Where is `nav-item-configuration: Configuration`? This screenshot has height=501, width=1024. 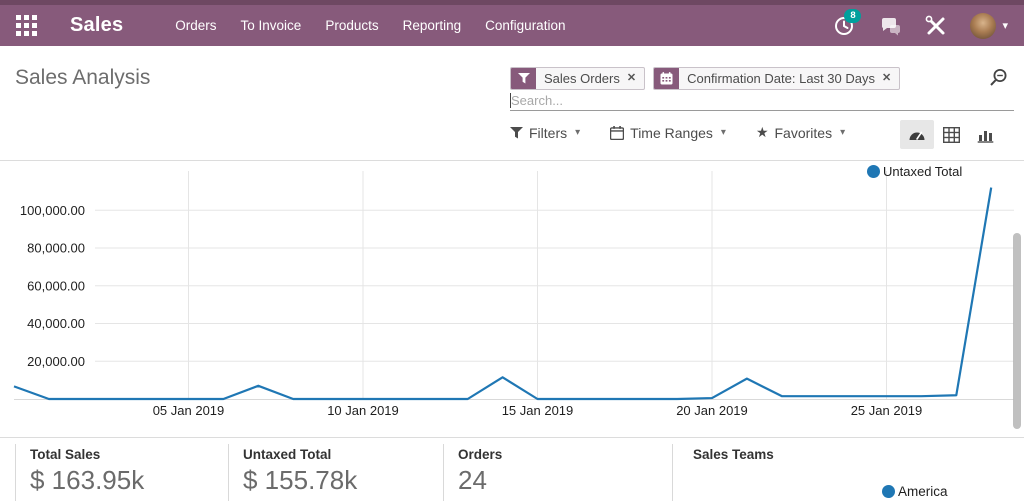 nav-item-configuration: Configuration is located at coordinates (525, 25).